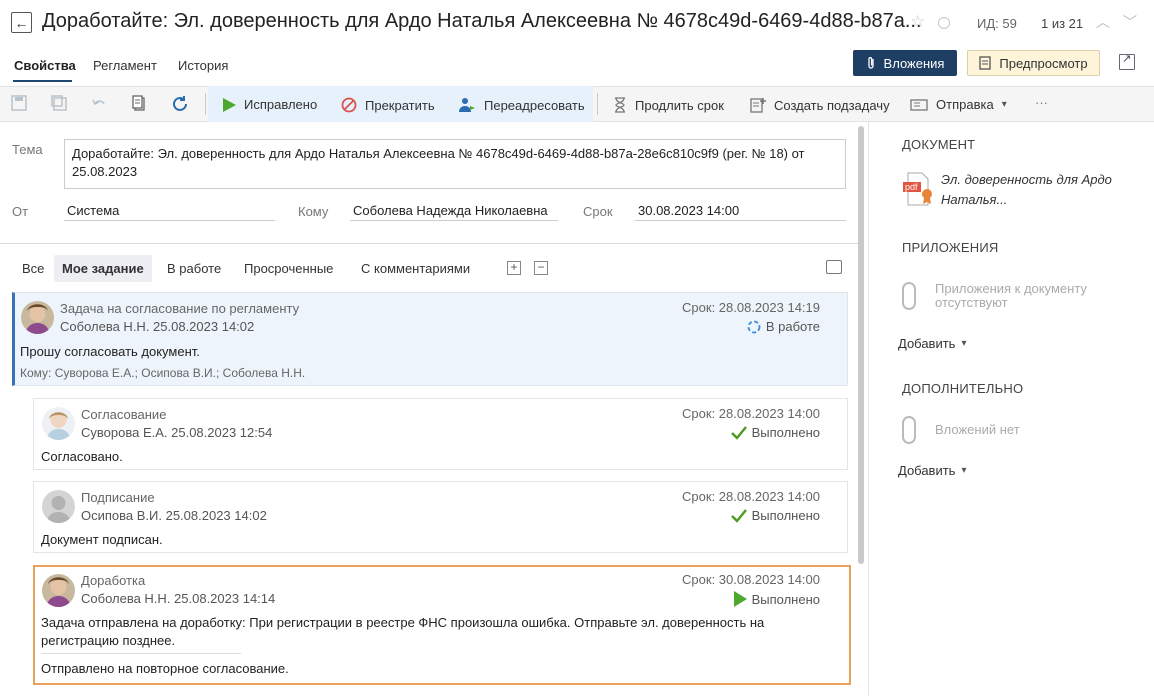 The width and height of the screenshot is (1154, 696). What do you see at coordinates (1127, 61) in the screenshot?
I see `open-external-icon` at bounding box center [1127, 61].